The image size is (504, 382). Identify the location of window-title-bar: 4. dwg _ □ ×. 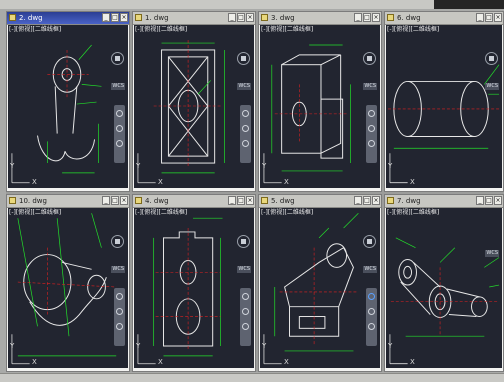
(194, 201).